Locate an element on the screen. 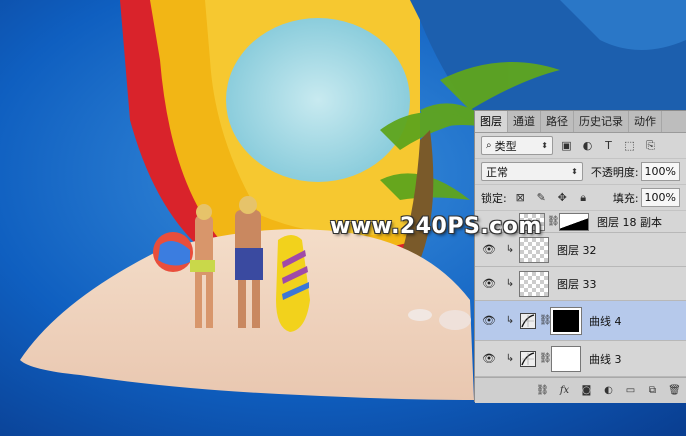  layer-name: 曲线 3 is located at coordinates (605, 359).